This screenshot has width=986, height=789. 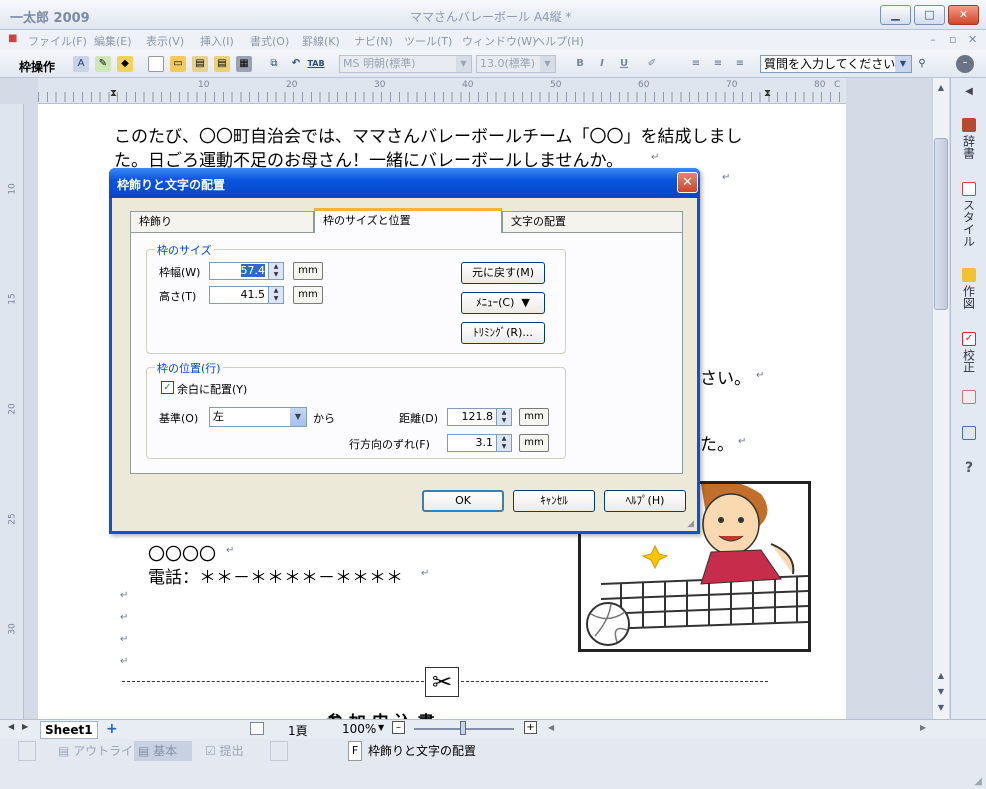 What do you see at coordinates (516, 64) in the screenshot?
I see `font-size-combo: 13.0(標準) ▼` at bounding box center [516, 64].